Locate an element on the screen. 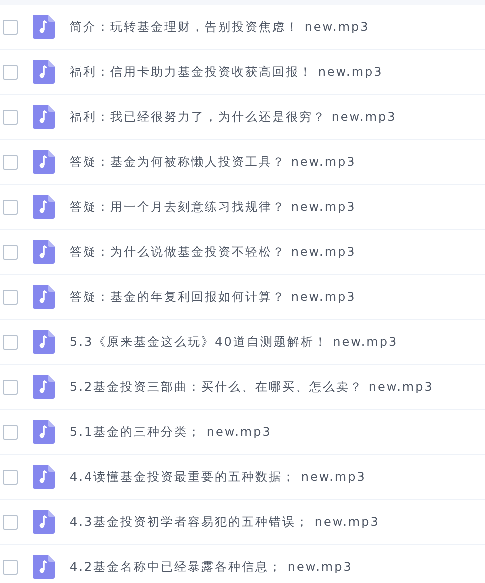 Image resolution: width=485 pixels, height=583 pixels. file-name: 5.2基金投资三部曲：买什么、在哪买、怎么卖？ new.mp3 is located at coordinates (252, 387).